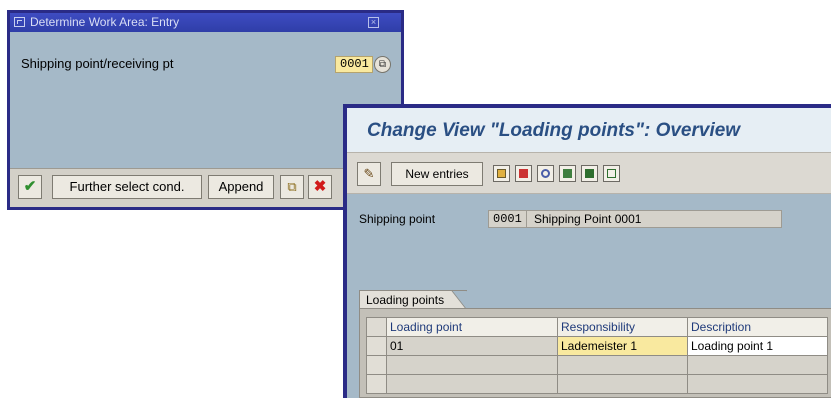 The height and width of the screenshot is (398, 831). What do you see at coordinates (507, 219) in the screenshot?
I see `shipping-point-code: 0001` at bounding box center [507, 219].